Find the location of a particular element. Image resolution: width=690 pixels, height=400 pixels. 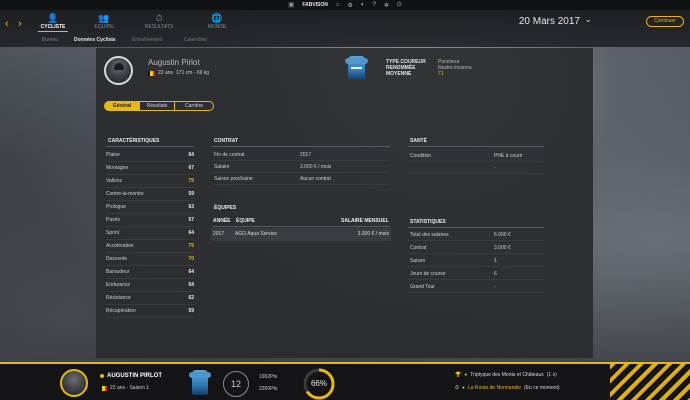

characteristic-row: Endurance 64 is located at coordinates (150, 285).